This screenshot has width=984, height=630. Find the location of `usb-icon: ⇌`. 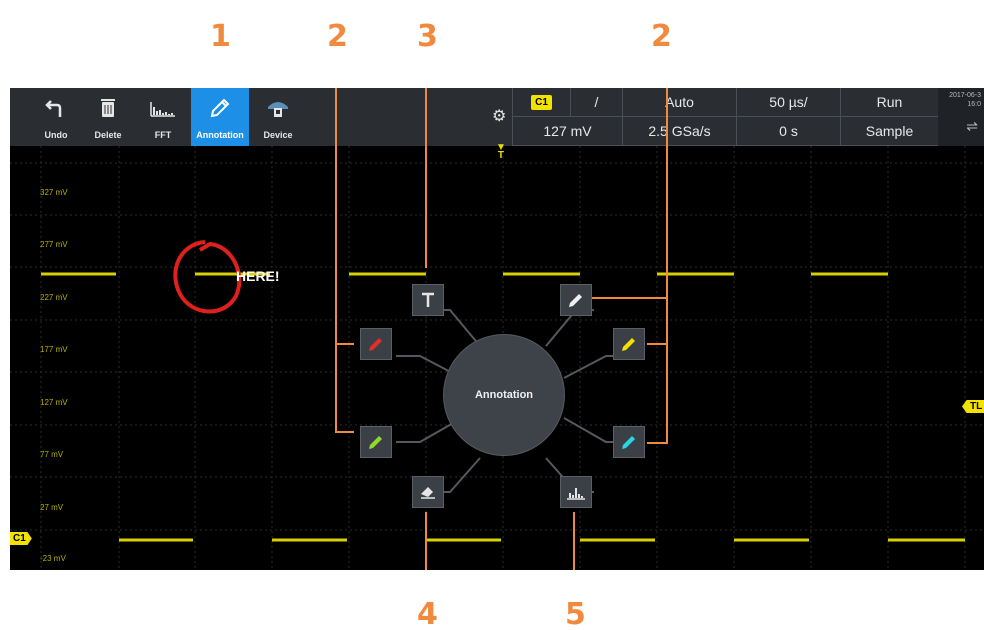

usb-icon: ⇌ is located at coordinates (972, 126).